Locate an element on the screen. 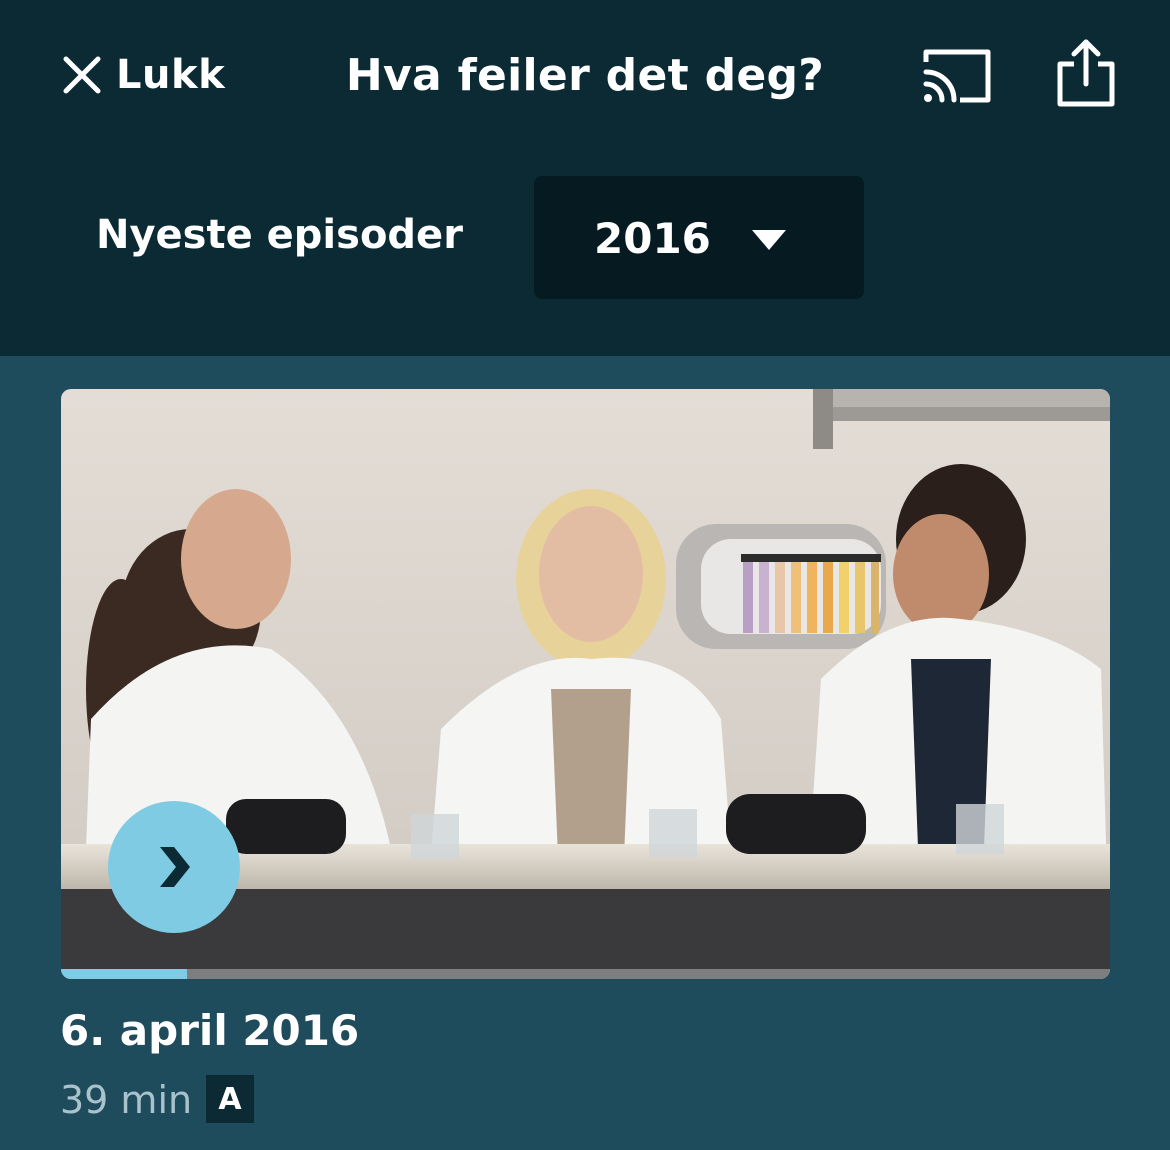 Image resolution: width=1170 pixels, height=1150 pixels. season-select: 2016 is located at coordinates (699, 237).